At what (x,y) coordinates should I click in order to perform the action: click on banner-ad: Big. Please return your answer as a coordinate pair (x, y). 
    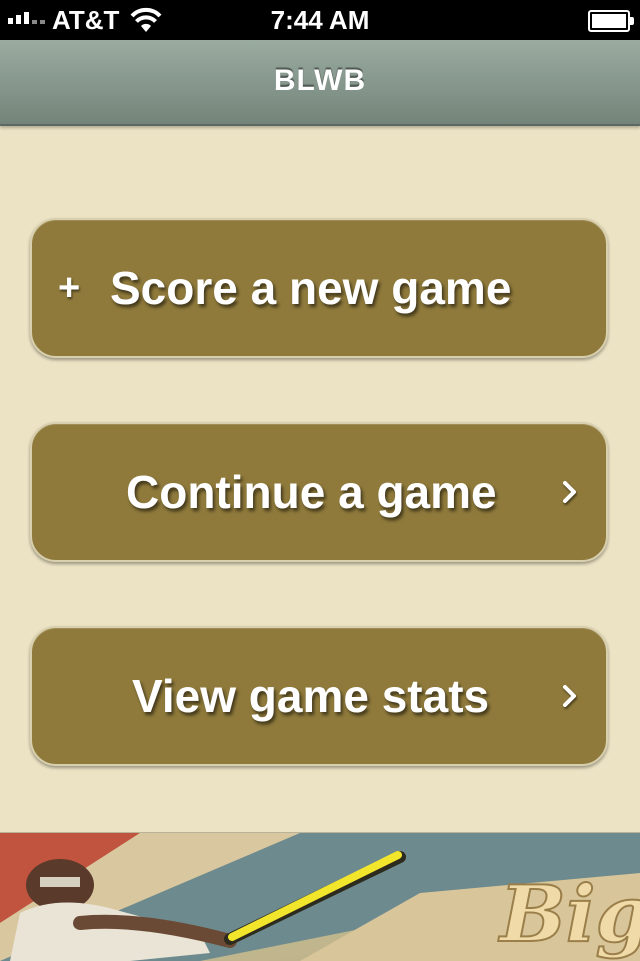
    Looking at the image, I should click on (320, 896).